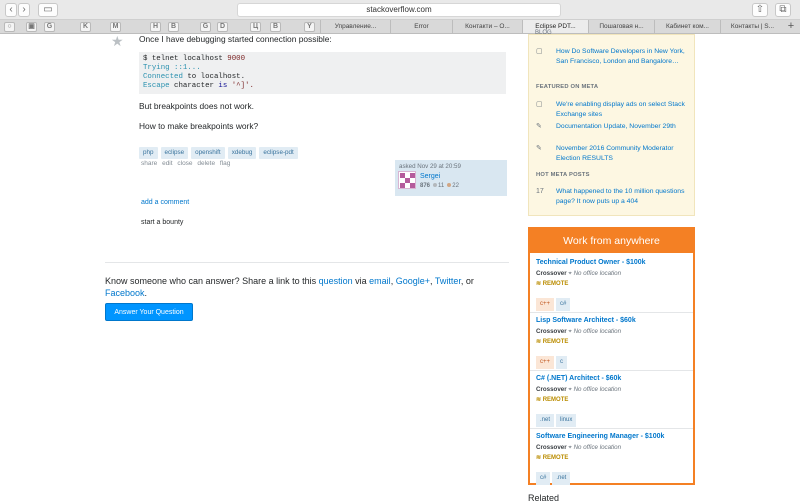  What do you see at coordinates (214, 77) in the screenshot?
I see `code-text: to localhost.` at bounding box center [214, 77].